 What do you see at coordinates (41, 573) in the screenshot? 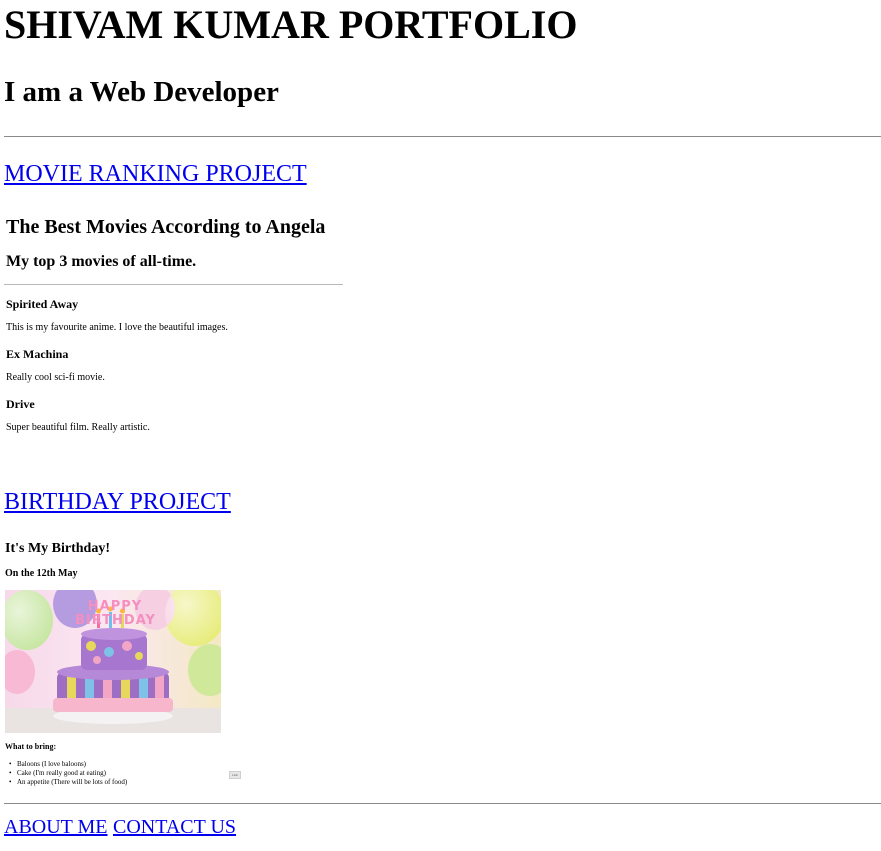
I see `birthday-date: On the 12th May` at bounding box center [41, 573].